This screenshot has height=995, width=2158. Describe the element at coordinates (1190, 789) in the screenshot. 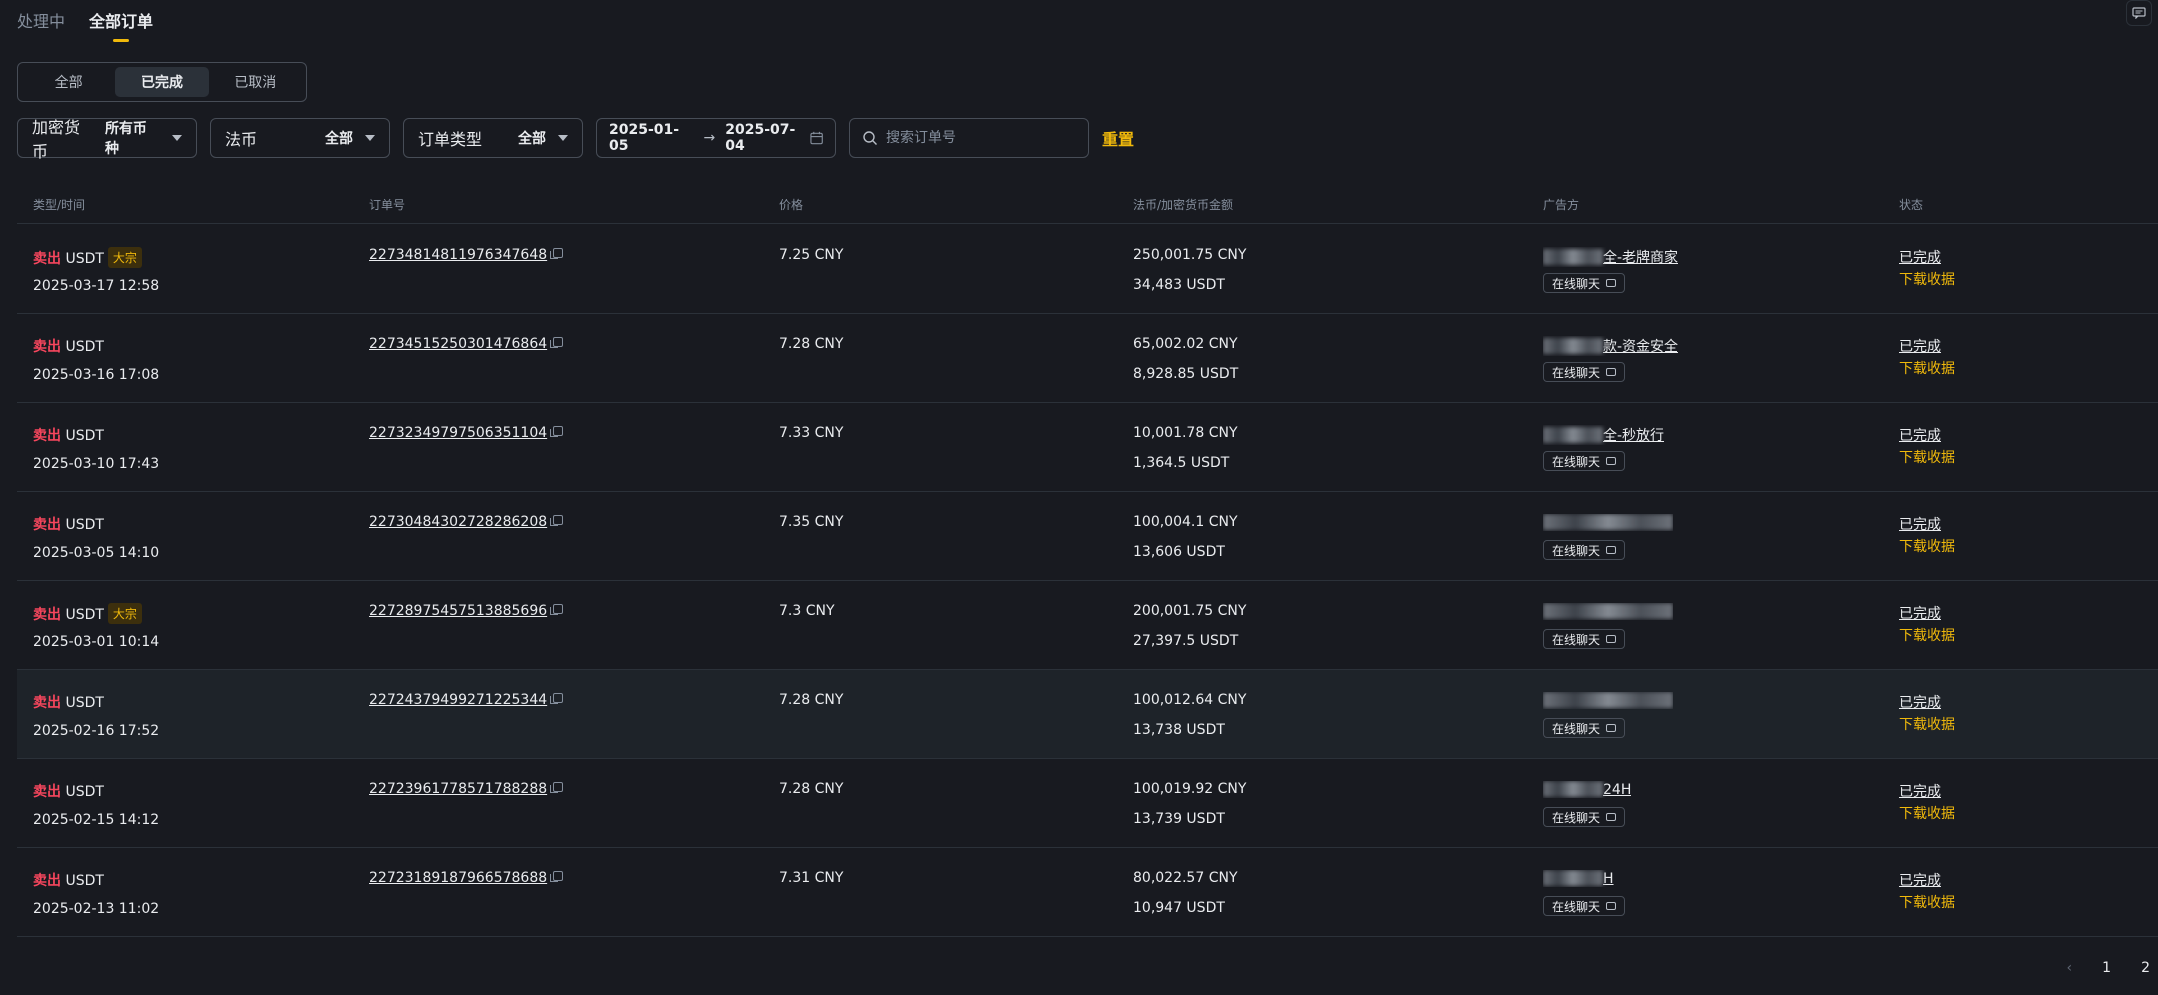

I see `fiat-amount: 100,019.92 CNY` at that location.